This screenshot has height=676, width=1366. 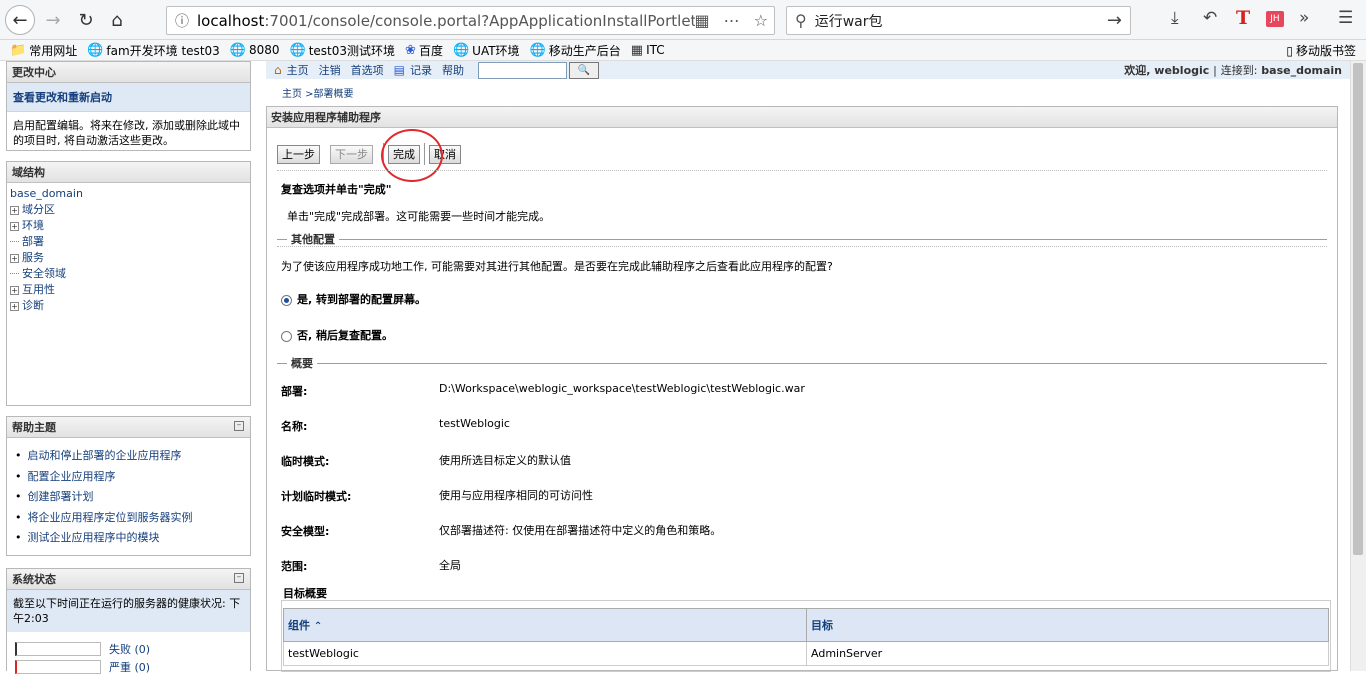 I want to click on column-header-component: 组件 ⌃, so click(x=545, y=625).